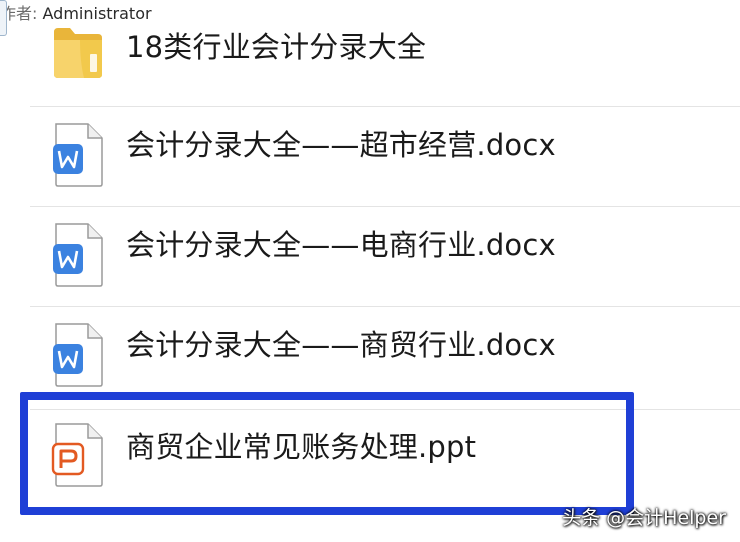 This screenshot has width=740, height=542. I want to click on file-name: 18类行业会计分录大全, so click(276, 47).